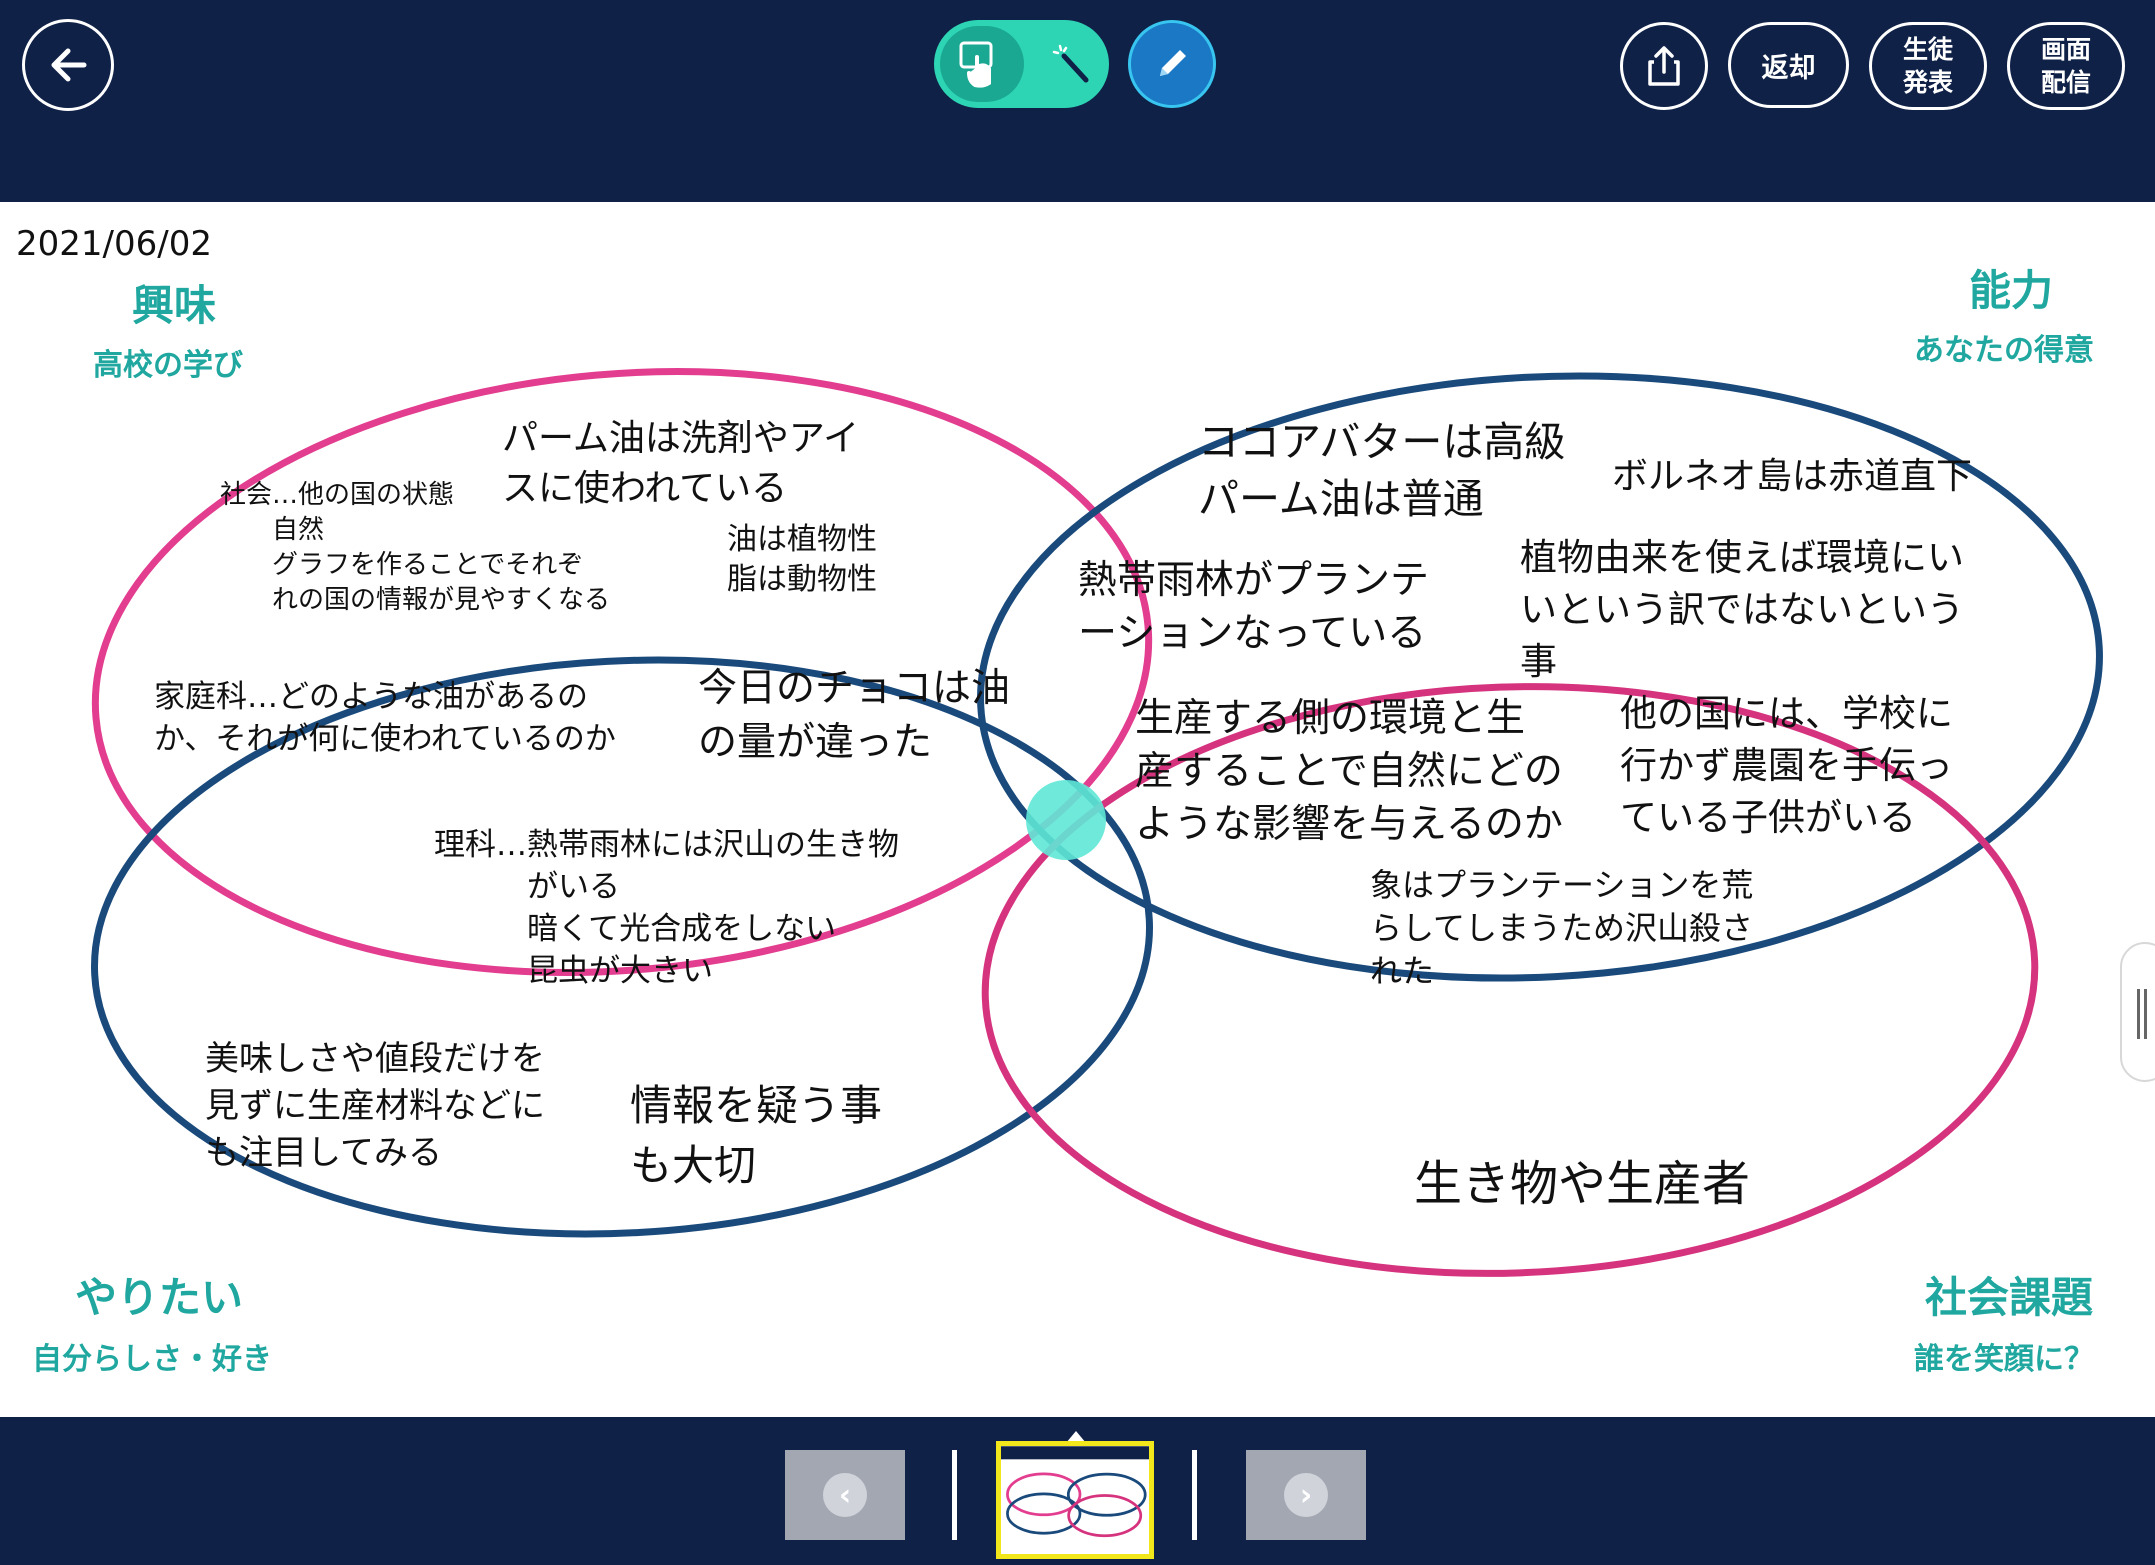  Describe the element at coordinates (1742, 609) in the screenshot. I see `note-plant-origin: 植物由来を使えば環境にい いという訳ではないという 事` at that location.